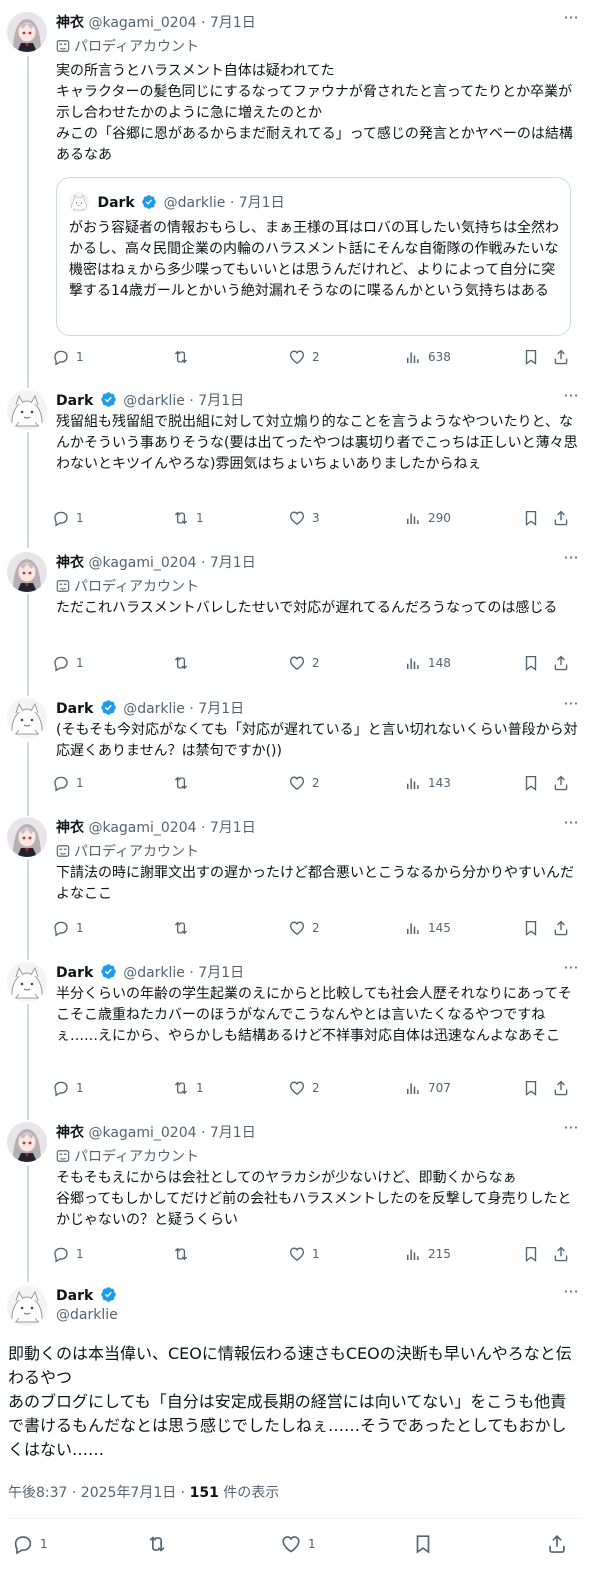 The width and height of the screenshot is (590, 1577). Describe the element at coordinates (427, 357) in the screenshot. I see `views-button: 638` at that location.